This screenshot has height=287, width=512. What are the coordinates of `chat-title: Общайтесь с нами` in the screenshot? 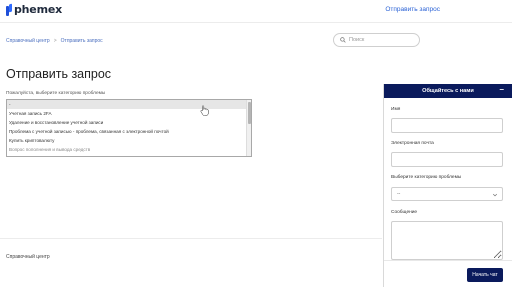 It's located at (448, 91).